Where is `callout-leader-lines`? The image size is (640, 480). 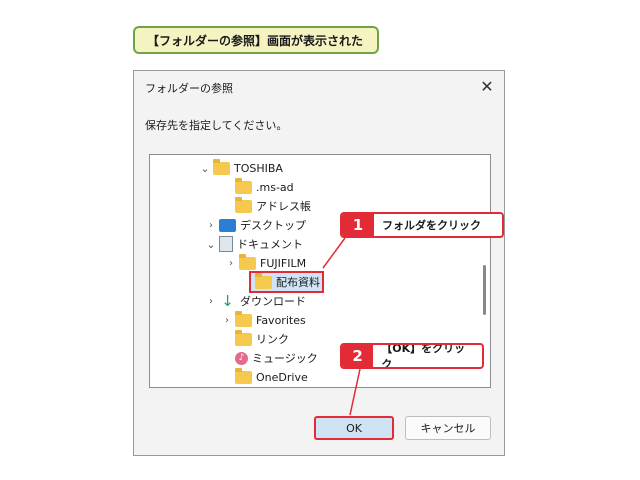 callout-leader-lines is located at coordinates (341, 326).